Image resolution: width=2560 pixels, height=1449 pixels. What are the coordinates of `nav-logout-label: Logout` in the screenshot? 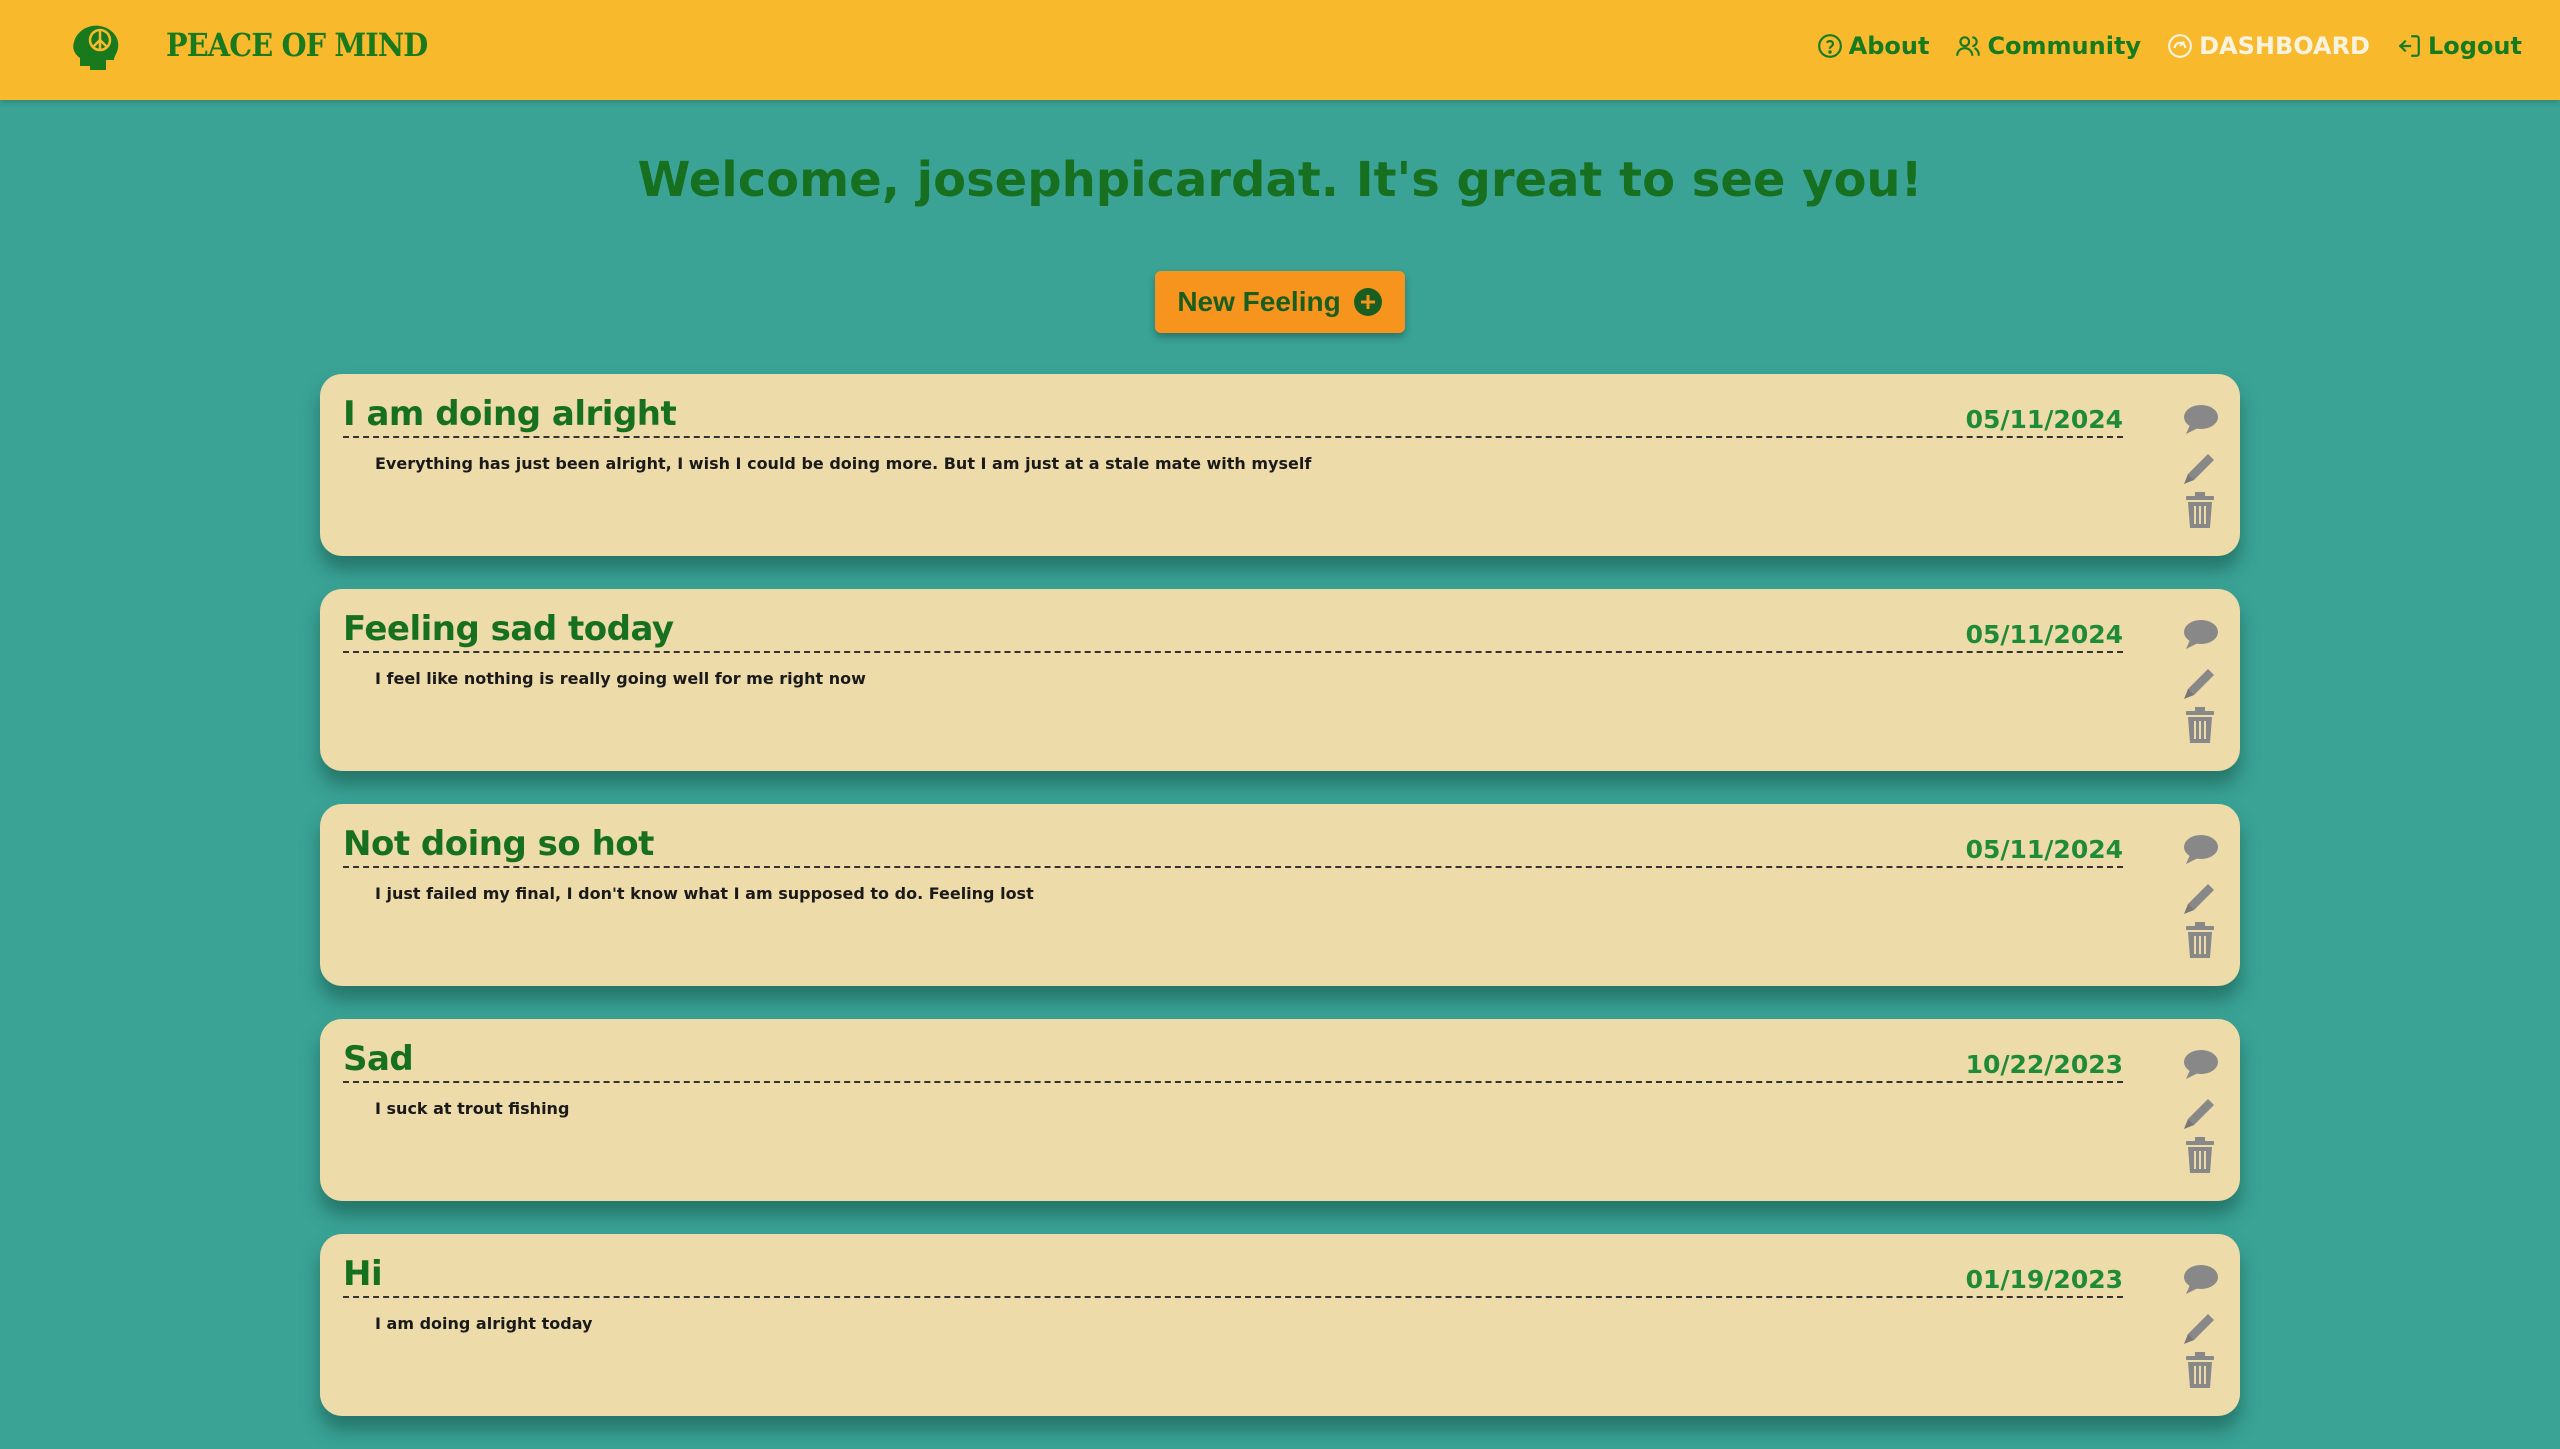 It's located at (2474, 46).